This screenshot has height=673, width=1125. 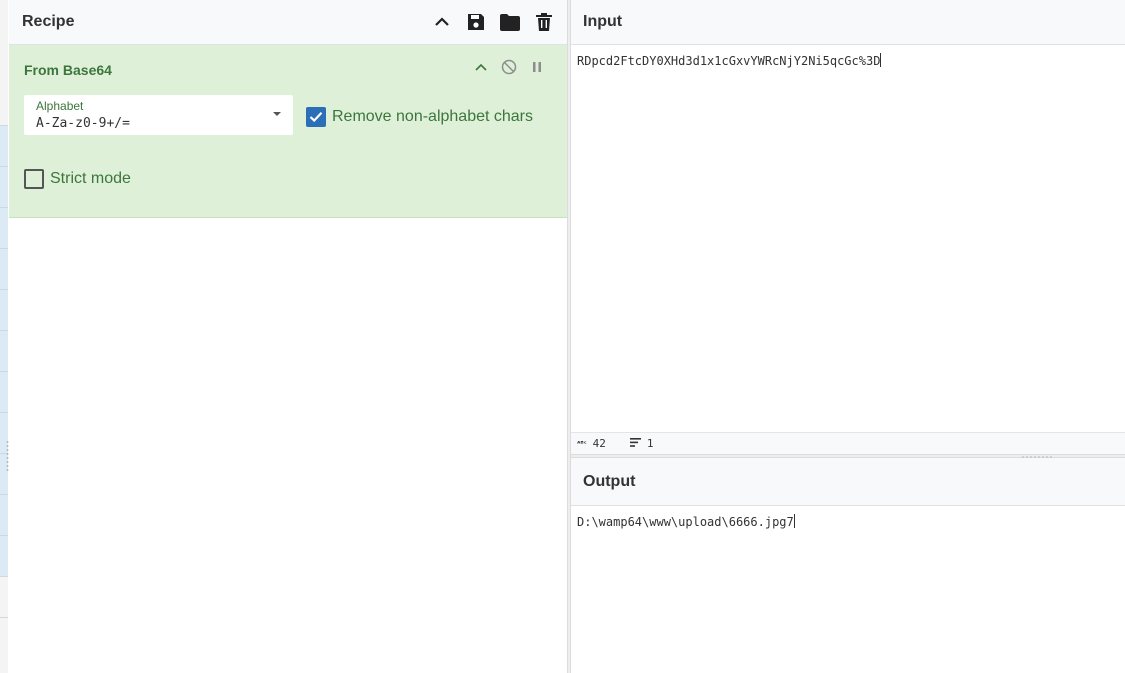 I want to click on remove-non-alphabet-label: Remove non-alphabet chars, so click(x=433, y=116).